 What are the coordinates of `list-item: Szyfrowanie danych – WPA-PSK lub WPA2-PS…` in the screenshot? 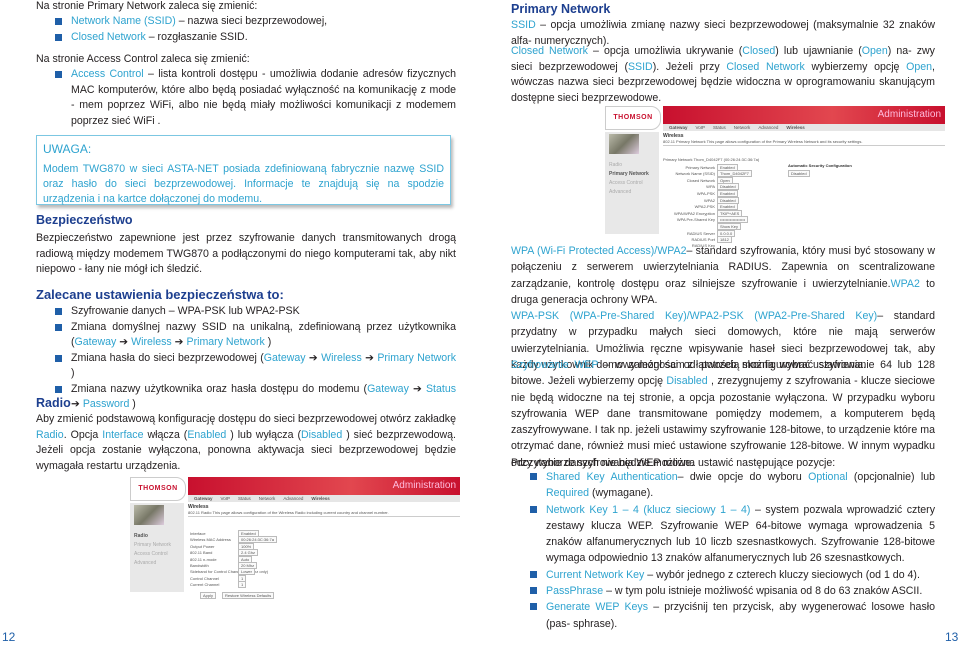 It's located at (246, 312).